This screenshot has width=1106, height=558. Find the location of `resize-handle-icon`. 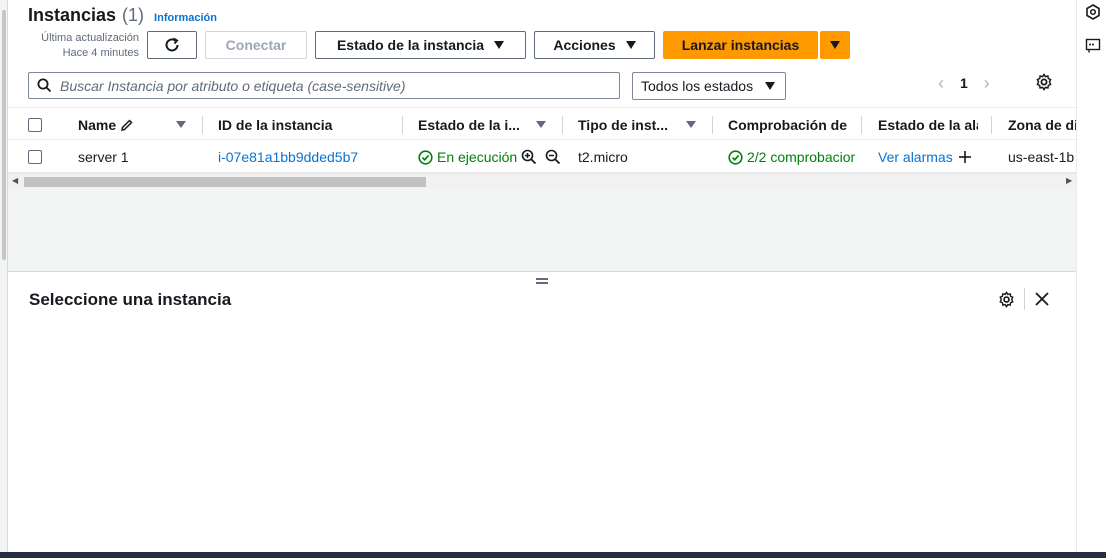

resize-handle-icon is located at coordinates (542, 282).